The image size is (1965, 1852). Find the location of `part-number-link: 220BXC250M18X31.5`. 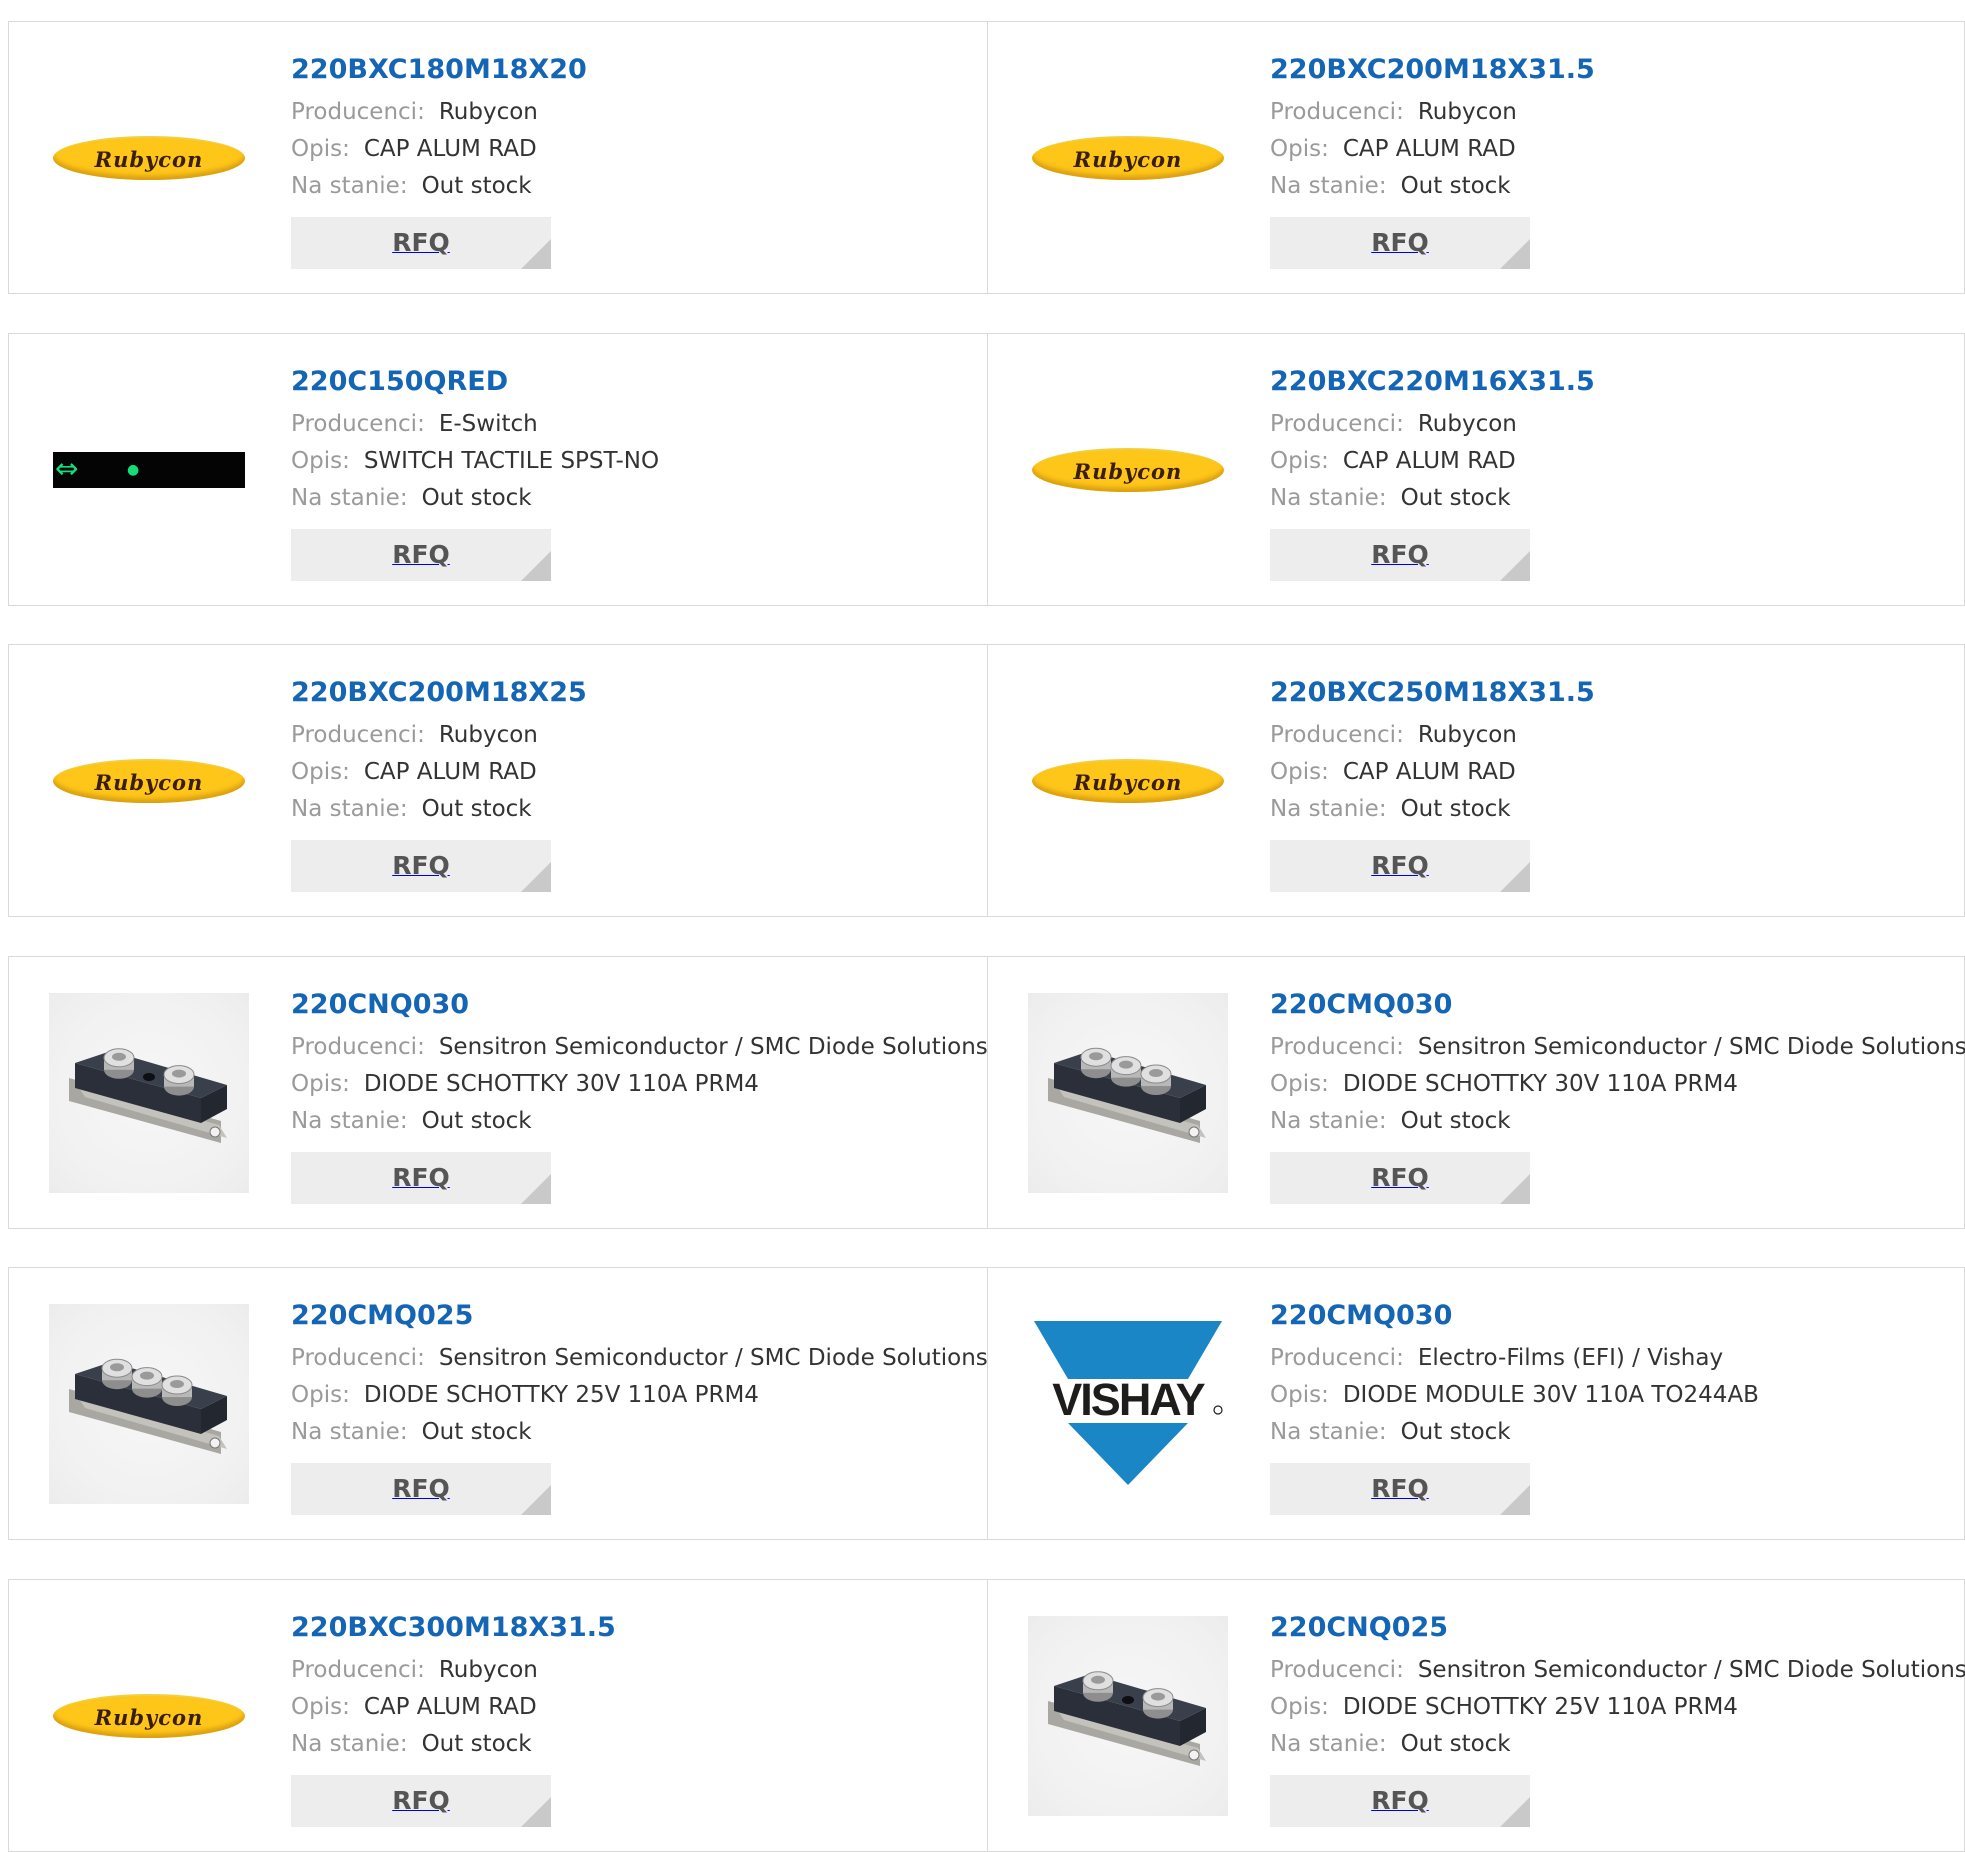

part-number-link: 220BXC250M18X31.5 is located at coordinates (1612, 693).